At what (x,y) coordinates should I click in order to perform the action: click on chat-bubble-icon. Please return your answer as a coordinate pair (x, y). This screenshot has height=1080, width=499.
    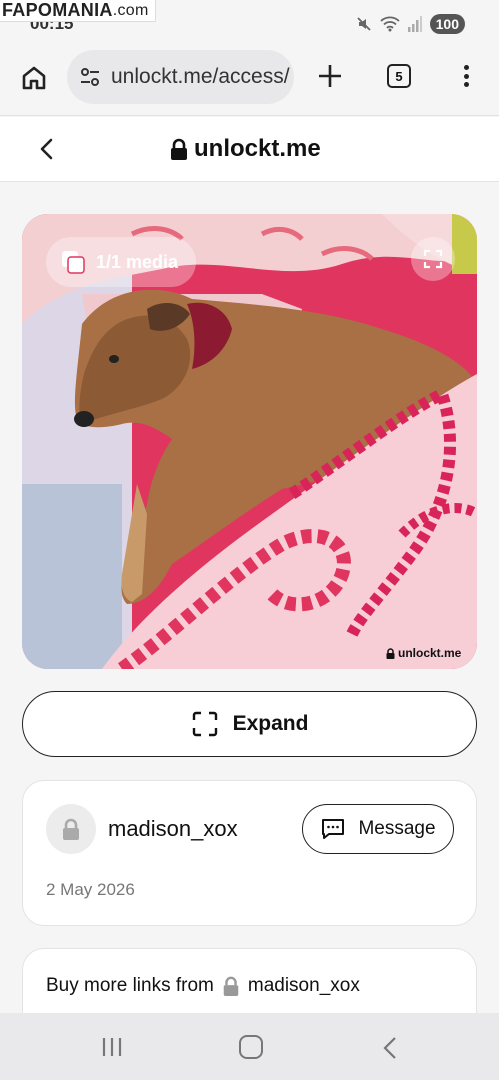
    Looking at the image, I should click on (333, 829).